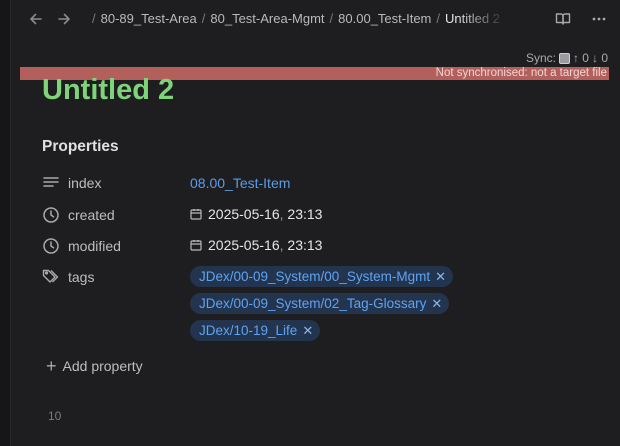  I want to click on sync-square-icon, so click(564, 58).